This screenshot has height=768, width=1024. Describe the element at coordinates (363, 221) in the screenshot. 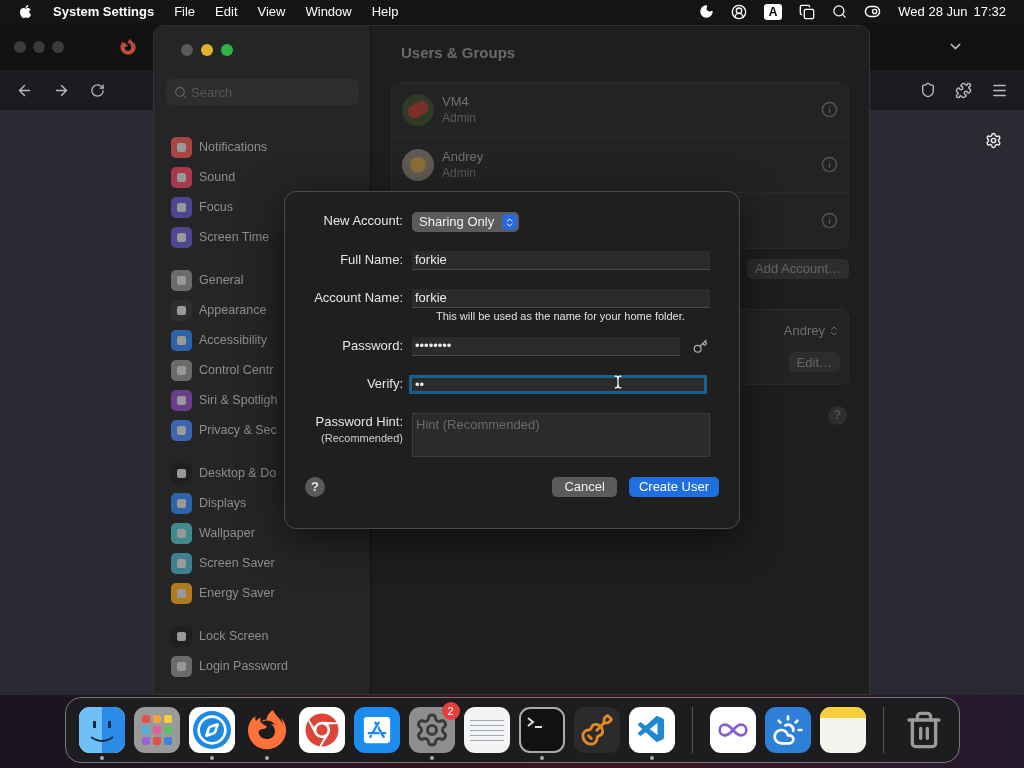

I see `field-label: New Account:` at that location.